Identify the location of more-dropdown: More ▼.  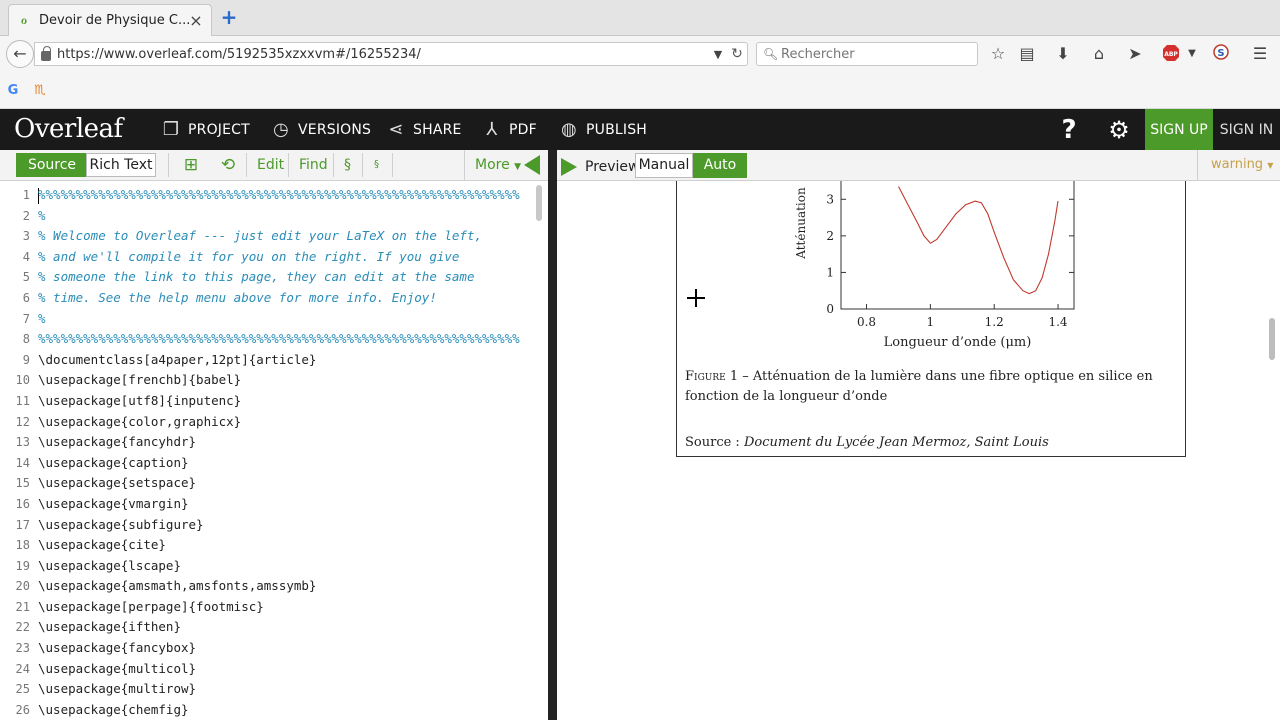
(493, 165).